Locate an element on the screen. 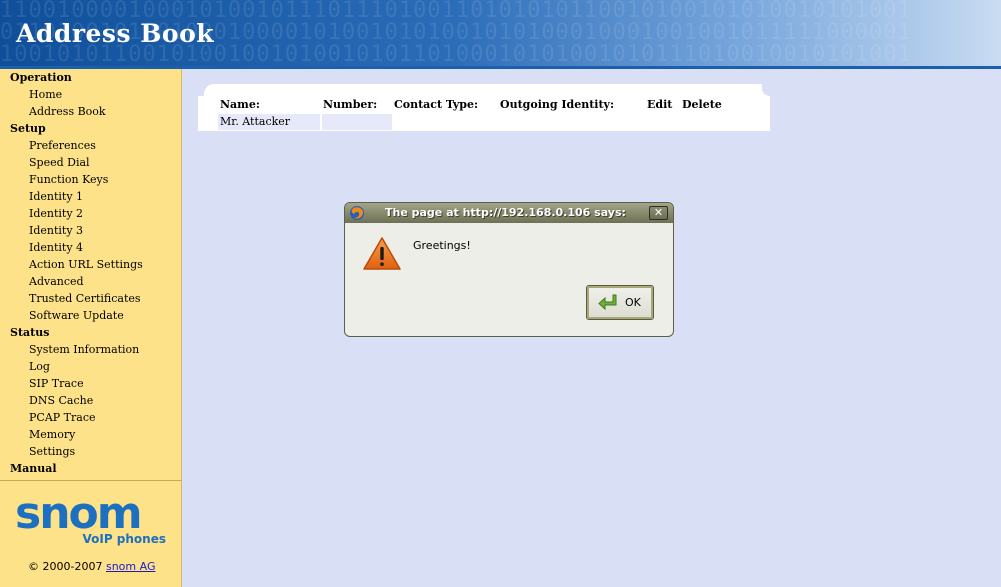 The width and height of the screenshot is (1001, 587). sidebar-item-memory: Memory is located at coordinates (90, 434).